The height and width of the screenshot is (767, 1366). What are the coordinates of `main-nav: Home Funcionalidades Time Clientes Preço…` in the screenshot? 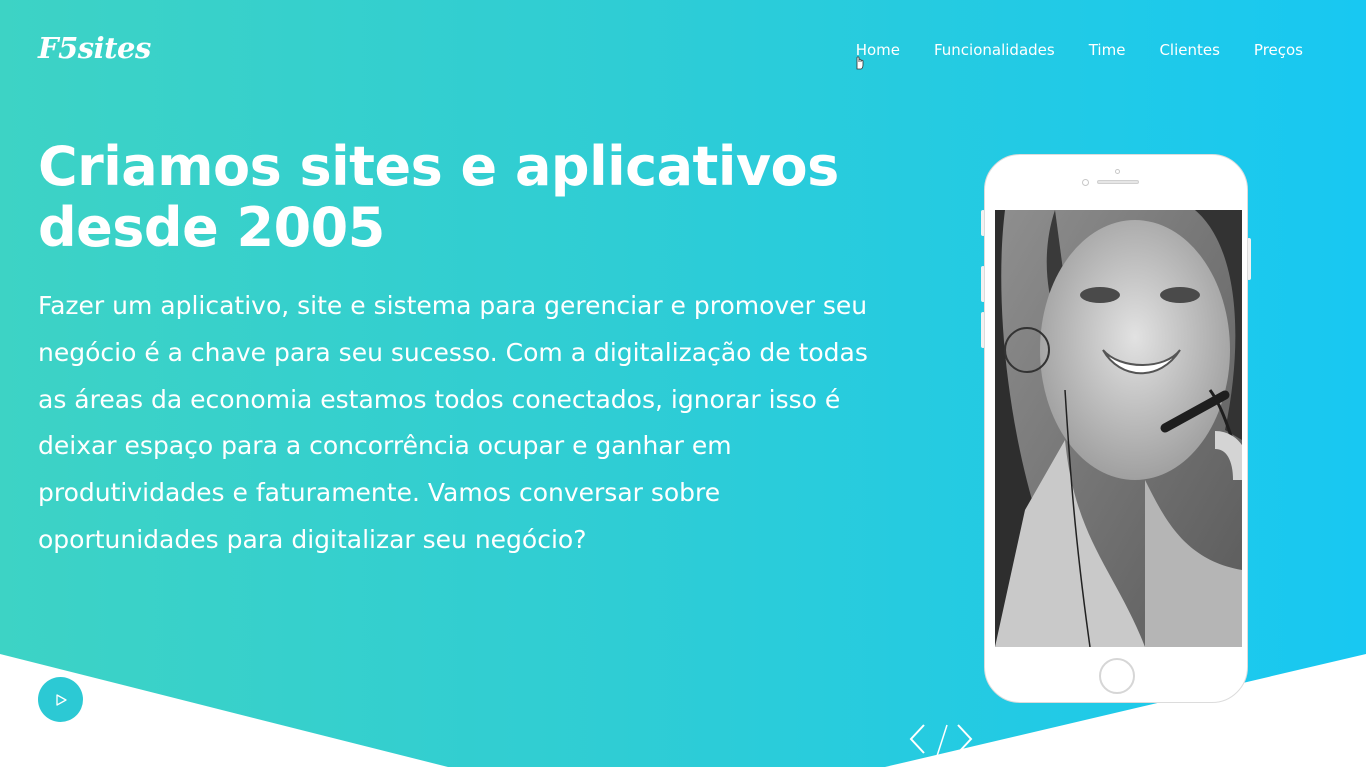 It's located at (1079, 50).